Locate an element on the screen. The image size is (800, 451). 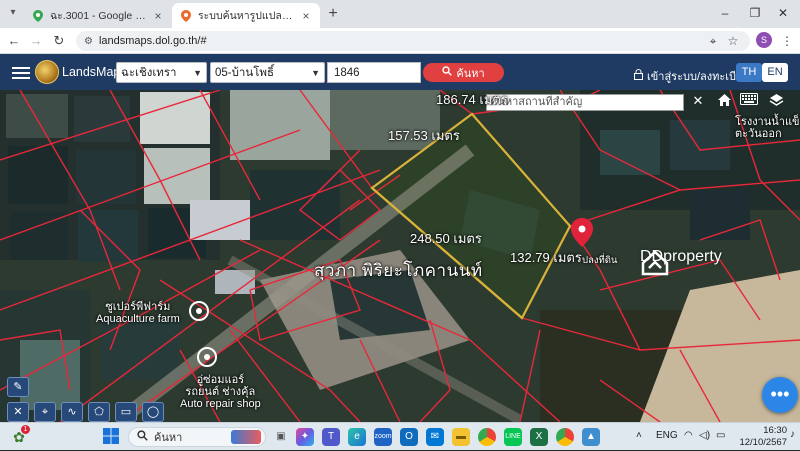
system-clock: 16:30 12/10/2567 is located at coordinates (761, 437).